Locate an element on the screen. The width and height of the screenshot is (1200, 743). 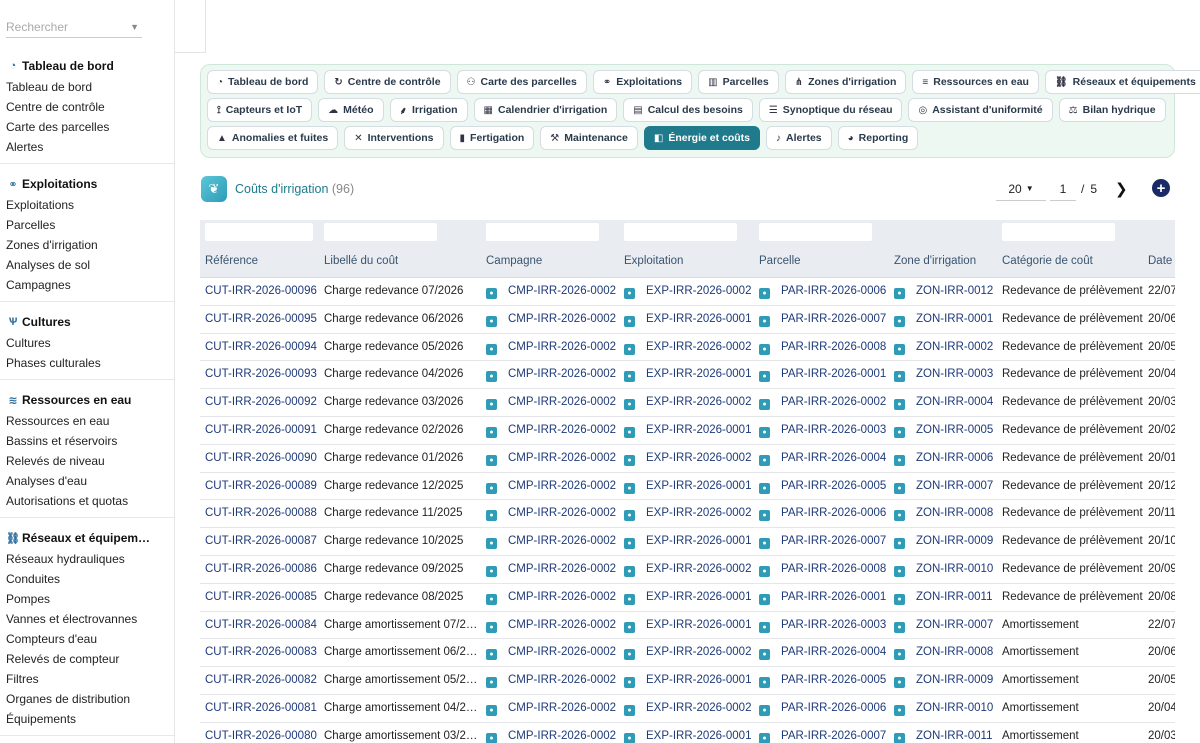
tab-control: ↻ Centre de contrôle is located at coordinates (387, 82).